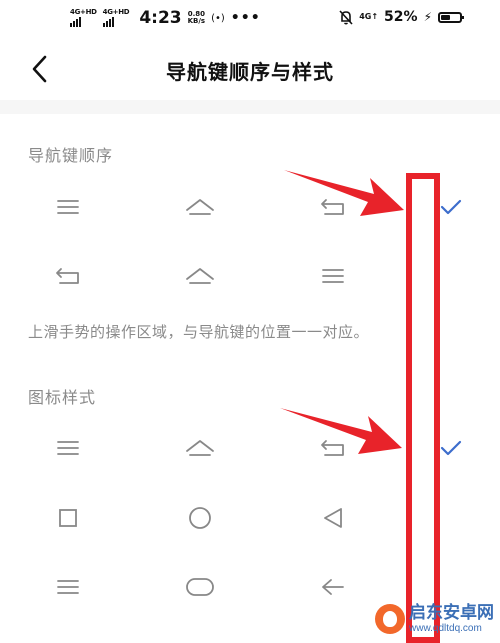 The width and height of the screenshot is (500, 643). Describe the element at coordinates (245, 18) in the screenshot. I see `more-notifications-icon: •••` at that location.